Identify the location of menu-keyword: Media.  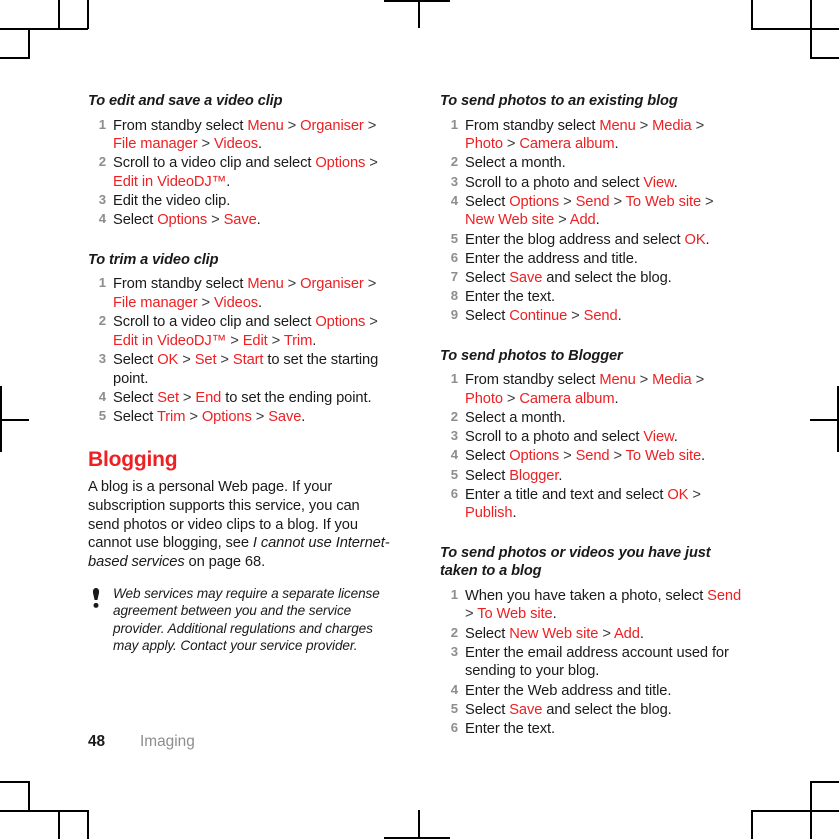
(672, 380).